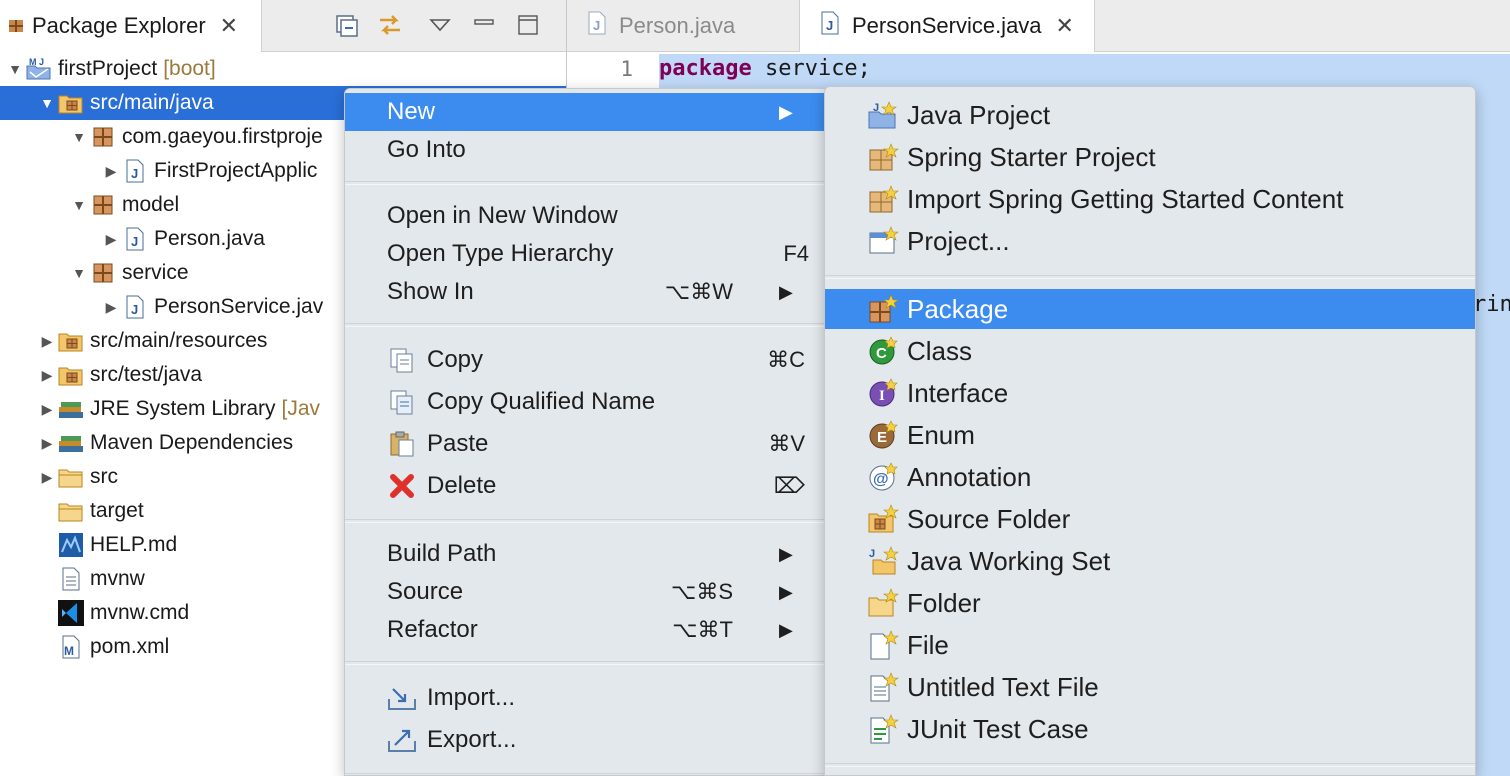 Image resolution: width=1510 pixels, height=776 pixels. I want to click on new-item-label: Package, so click(958, 308).